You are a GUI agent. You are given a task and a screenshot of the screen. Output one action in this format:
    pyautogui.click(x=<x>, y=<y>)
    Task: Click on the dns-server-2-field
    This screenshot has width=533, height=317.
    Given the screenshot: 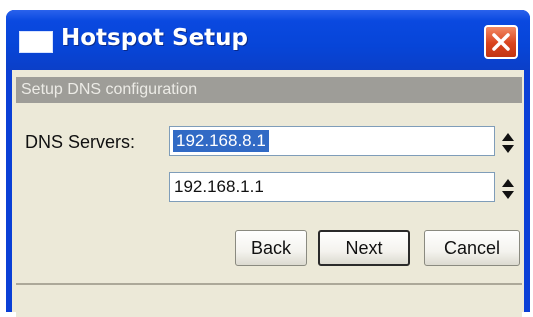 What is the action you would take?
    pyautogui.click(x=332, y=187)
    